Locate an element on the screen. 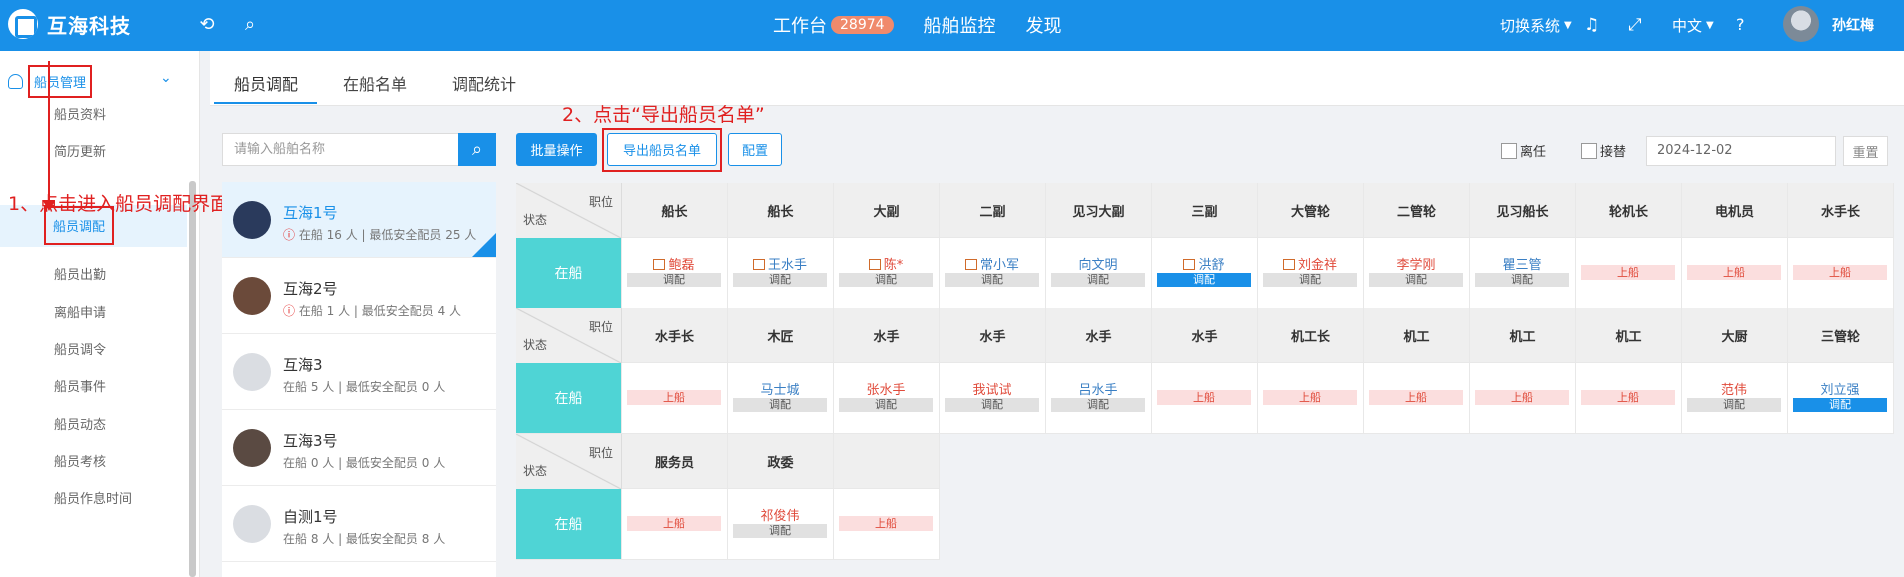 This screenshot has height=577, width=1904. position-header: 三副 is located at coordinates (1205, 210).